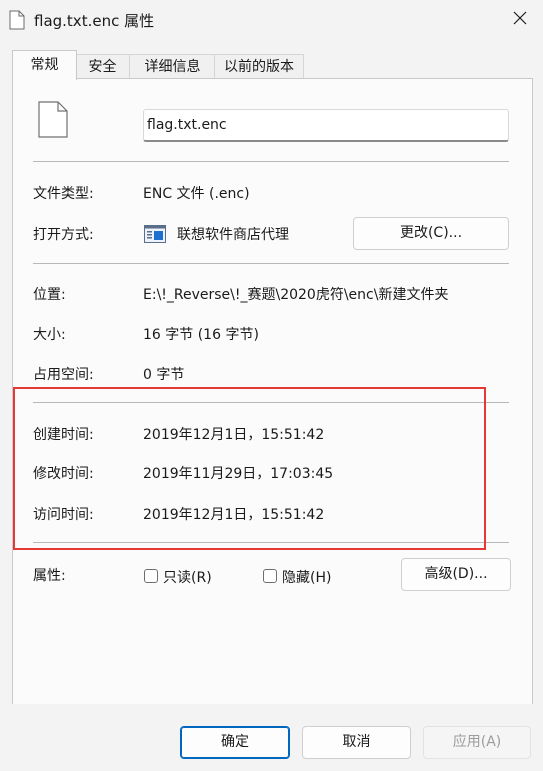 This screenshot has height=771, width=543. I want to click on disk-size-value: 0 字节, so click(164, 375).